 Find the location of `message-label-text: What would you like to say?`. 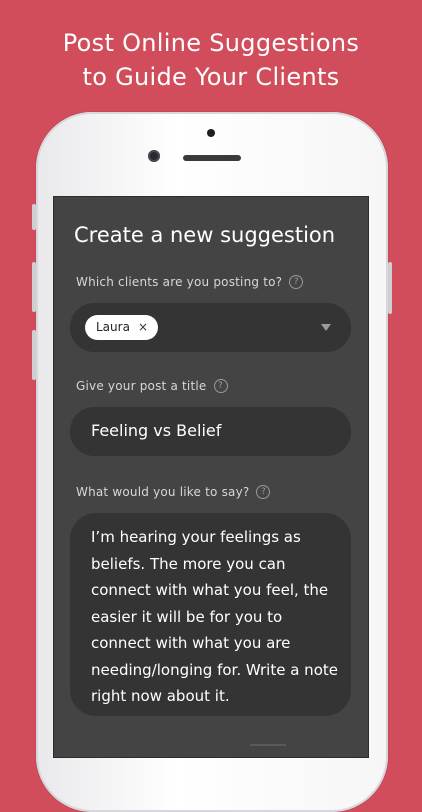

message-label-text: What would you like to say? is located at coordinates (163, 492).